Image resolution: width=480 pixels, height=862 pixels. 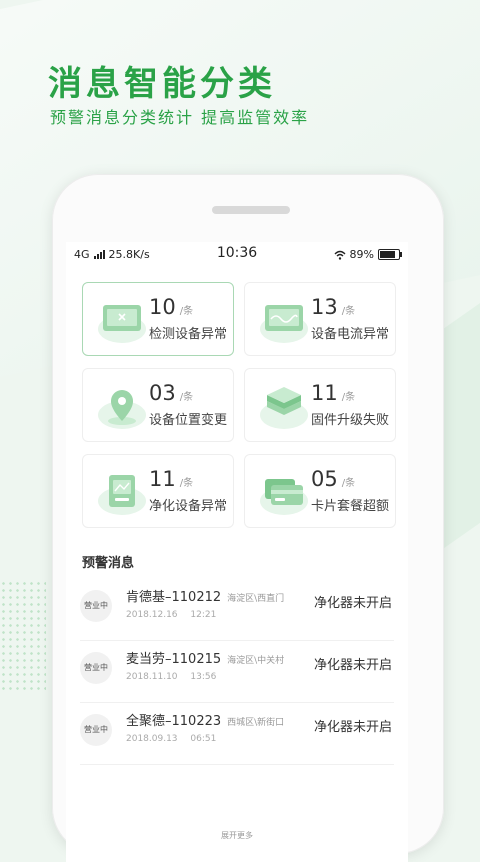 What do you see at coordinates (152, 739) in the screenshot?
I see `alert-date: 2018.09.13` at bounding box center [152, 739].